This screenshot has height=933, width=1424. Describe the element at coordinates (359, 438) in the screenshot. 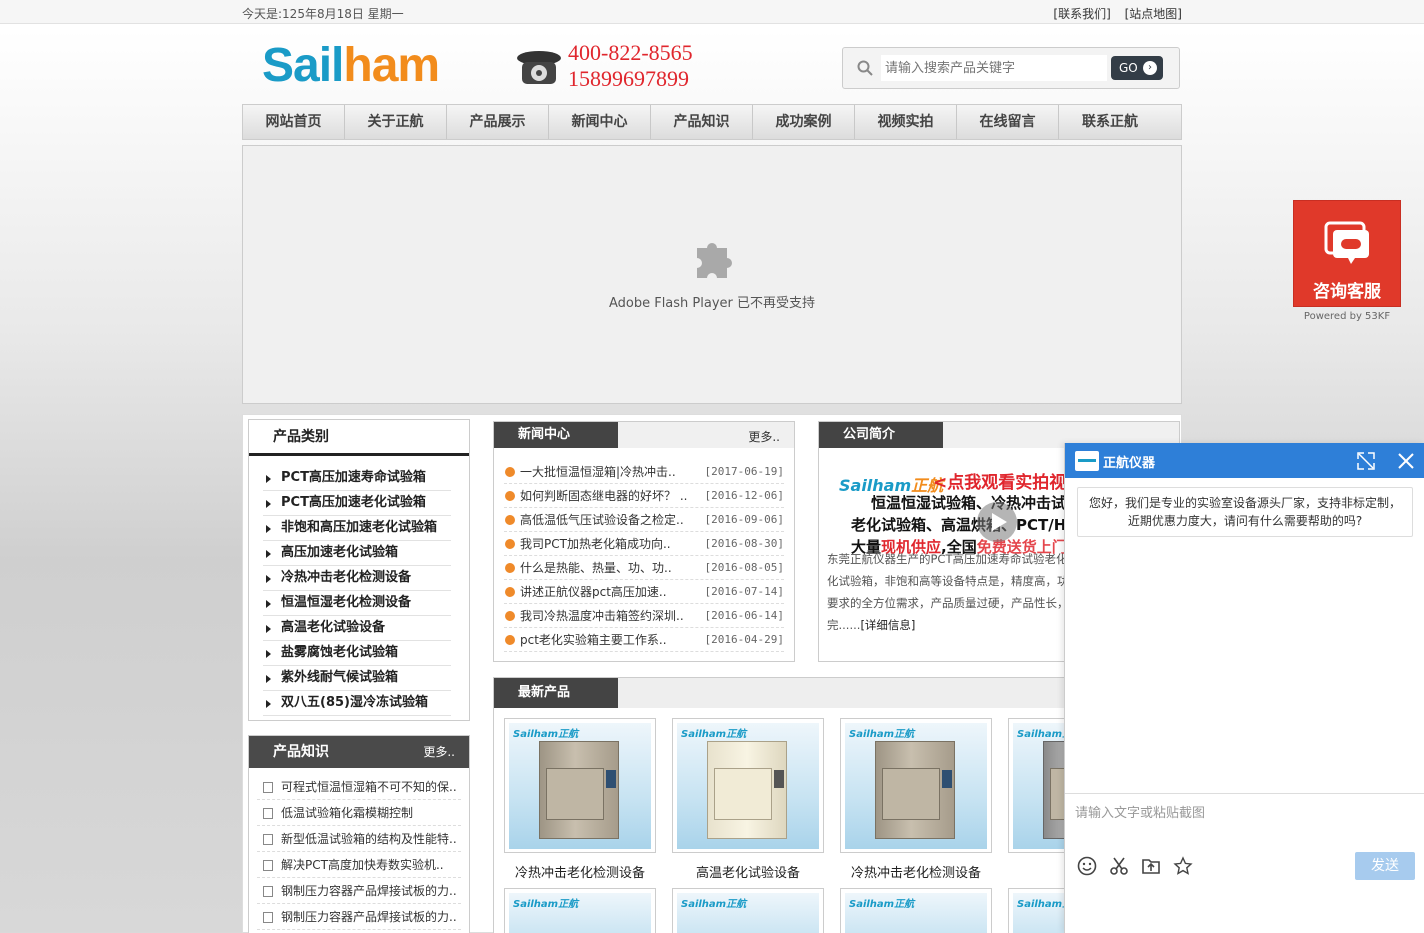

I see `categories-title: 产品类别` at that location.